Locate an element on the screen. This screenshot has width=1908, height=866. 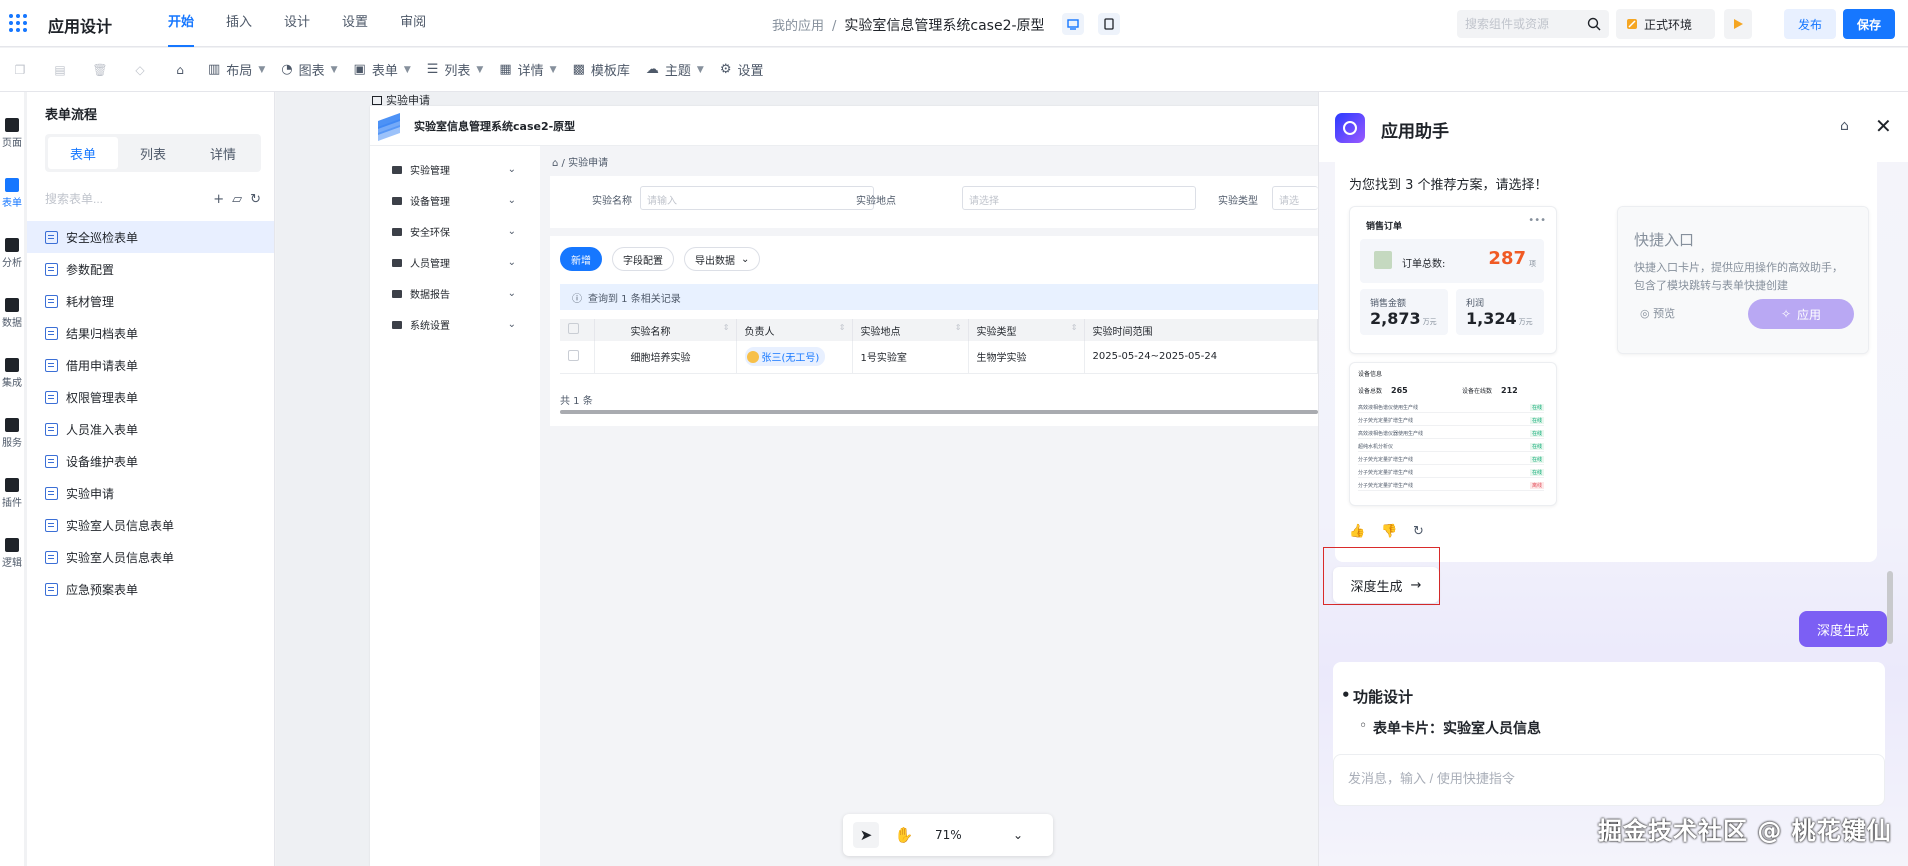
iconbar-integration: 集成 is located at coordinates (12, 373).